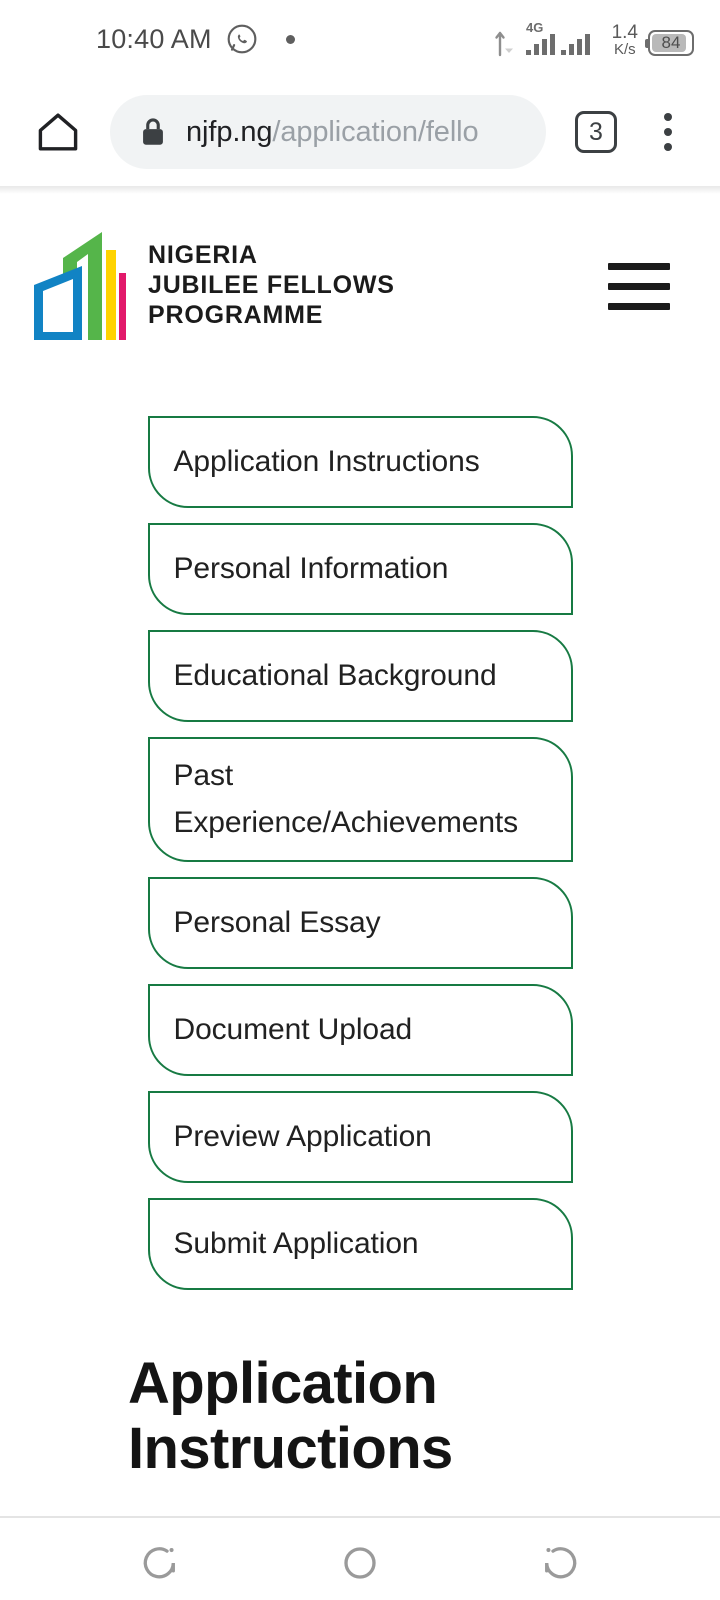 This screenshot has width=720, height=1600. Describe the element at coordinates (326, 461) in the screenshot. I see `nav-item-label: Application Instructions` at that location.